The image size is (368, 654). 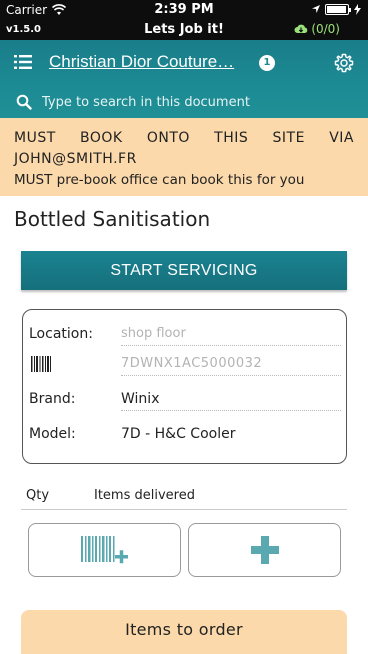 What do you see at coordinates (341, 138) in the screenshot?
I see `notice-word: VIA` at bounding box center [341, 138].